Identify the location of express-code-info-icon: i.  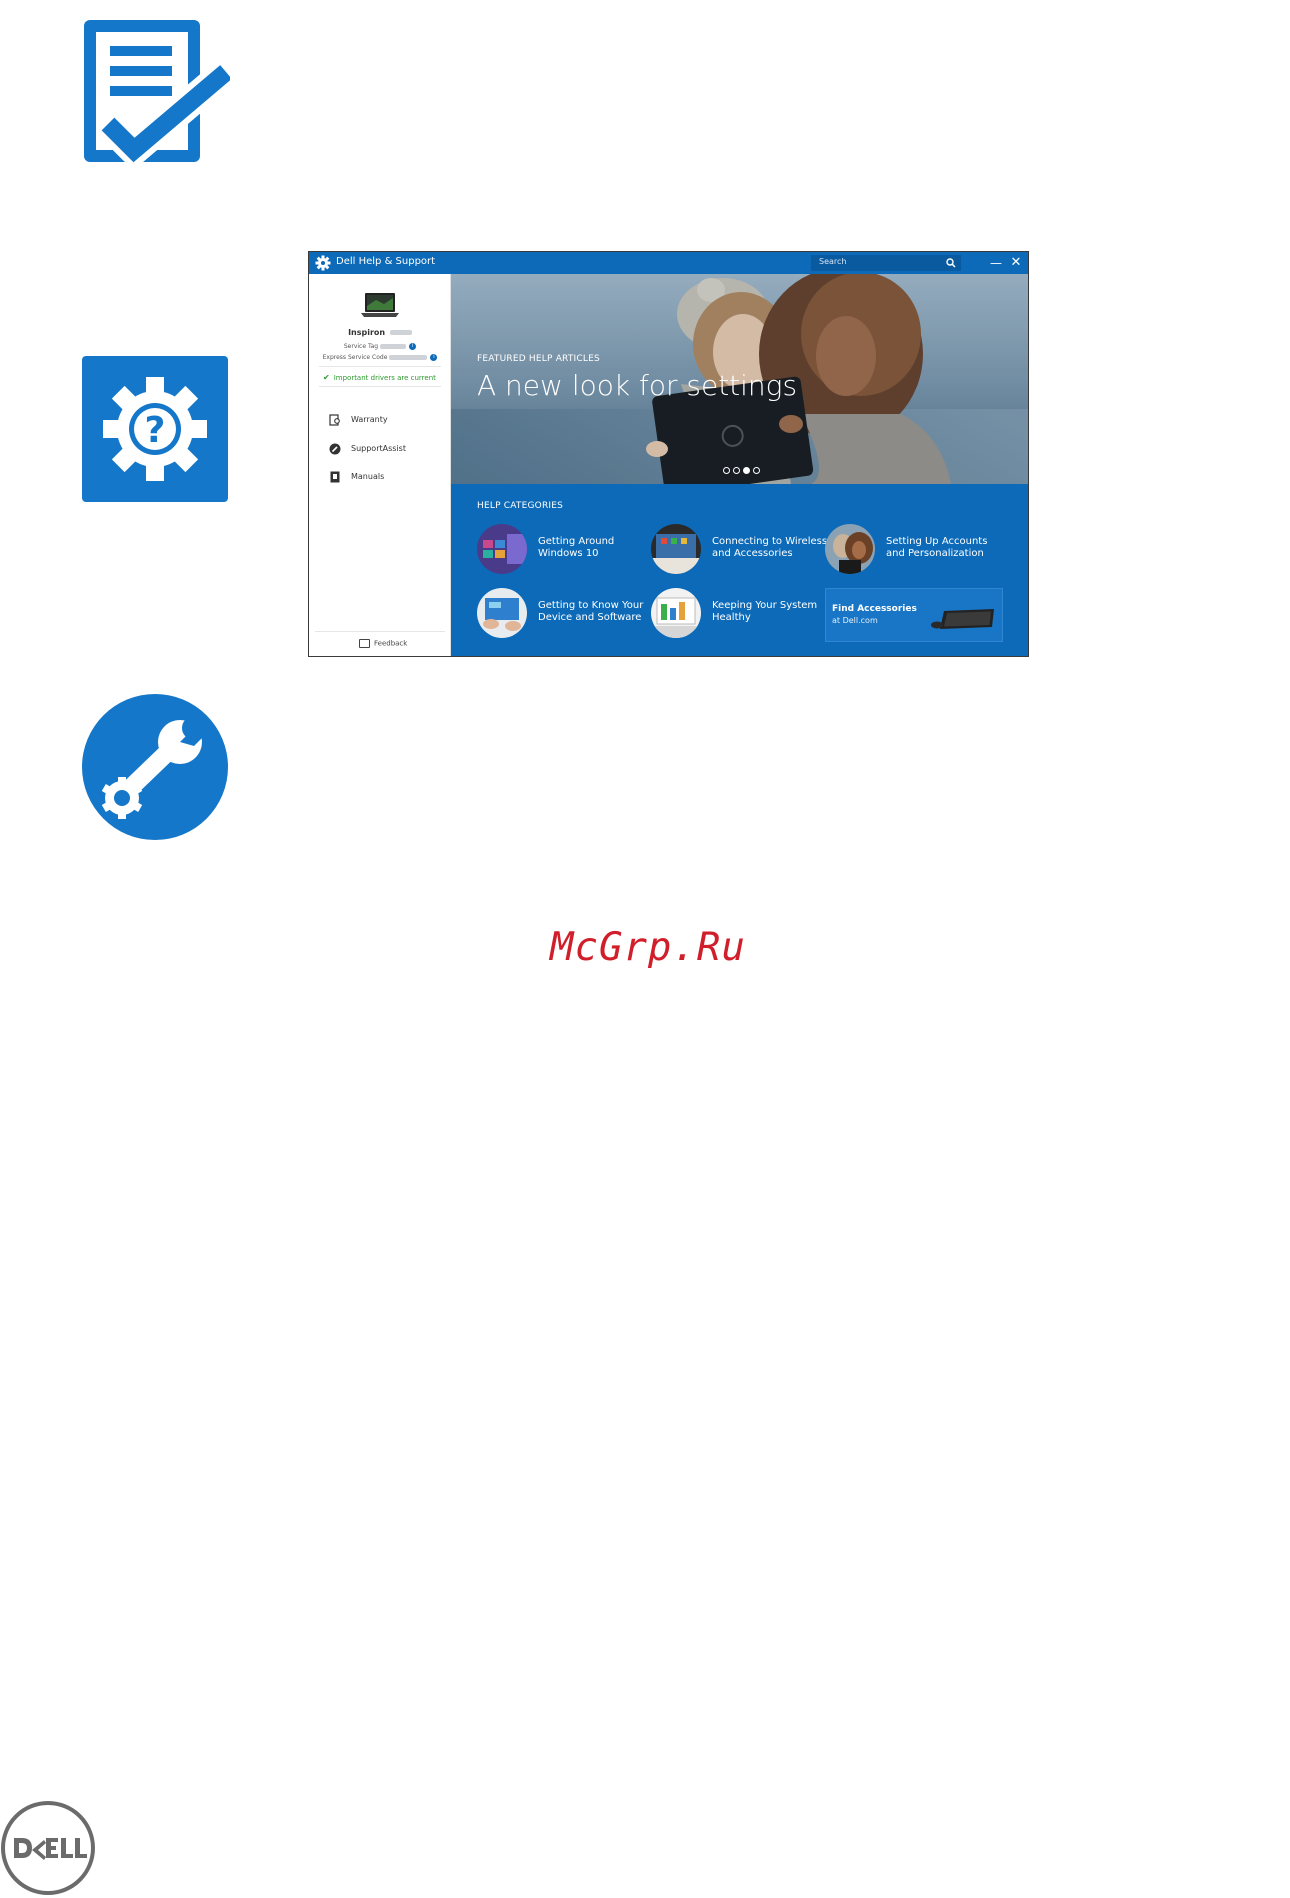
(434, 357).